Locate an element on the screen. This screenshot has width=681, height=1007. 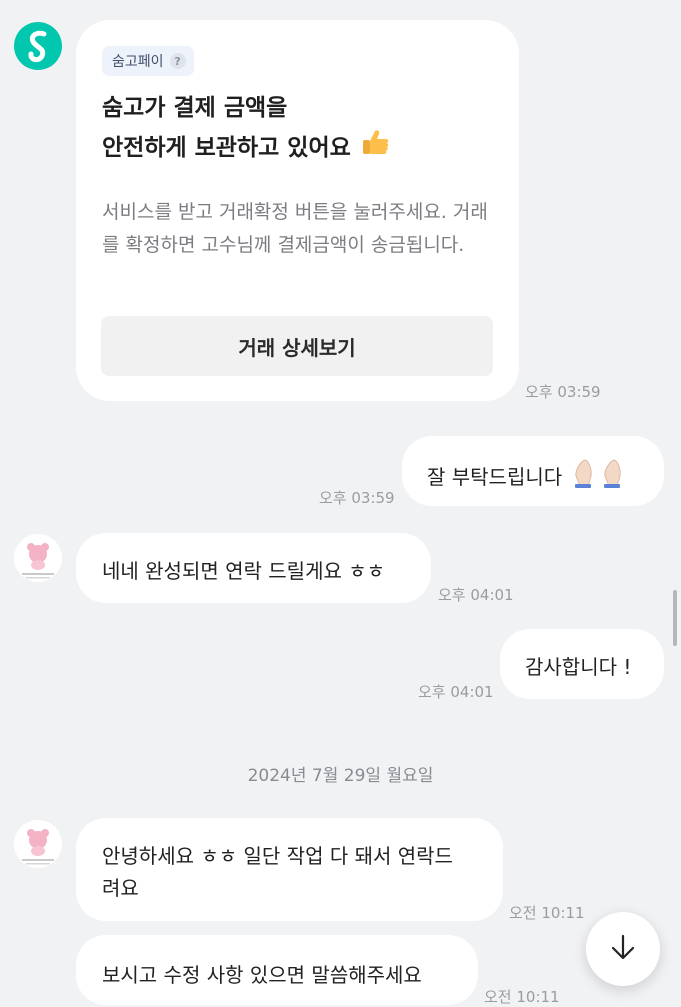
payment-title-line1: 숨고가 결제 금액을 is located at coordinates (195, 108).